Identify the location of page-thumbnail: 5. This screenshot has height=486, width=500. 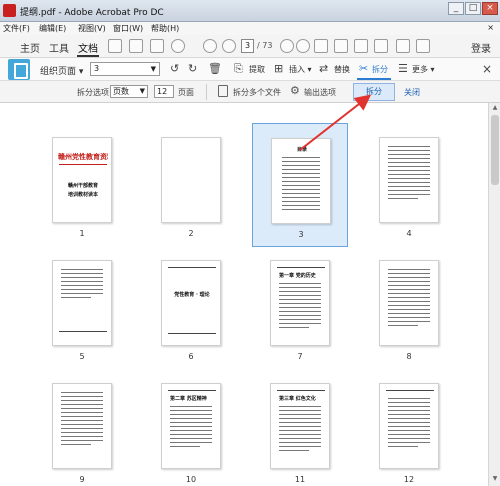
(82, 308).